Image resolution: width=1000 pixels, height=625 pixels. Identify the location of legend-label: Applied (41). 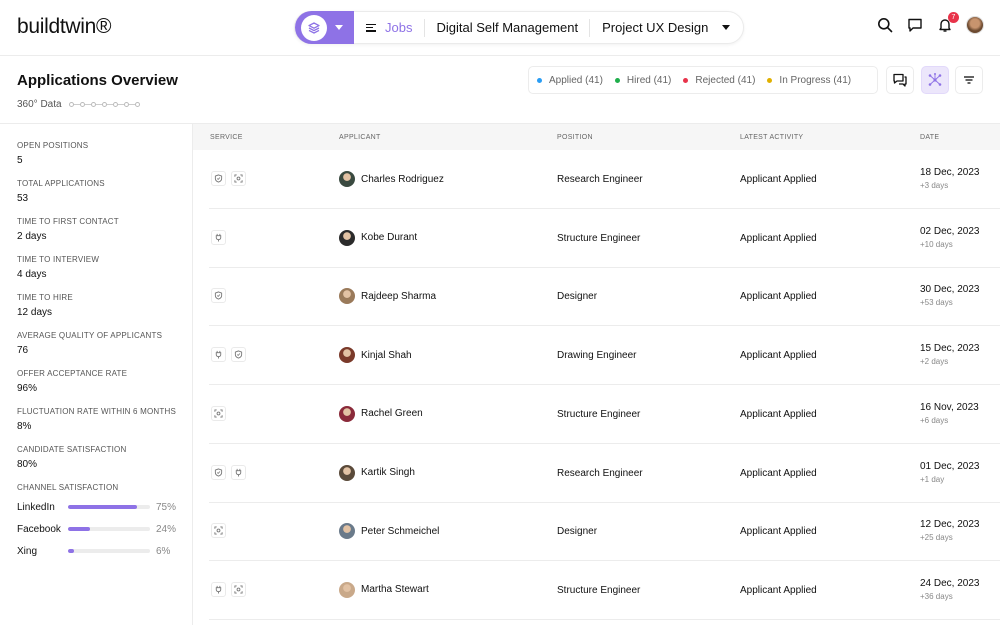
(576, 80).